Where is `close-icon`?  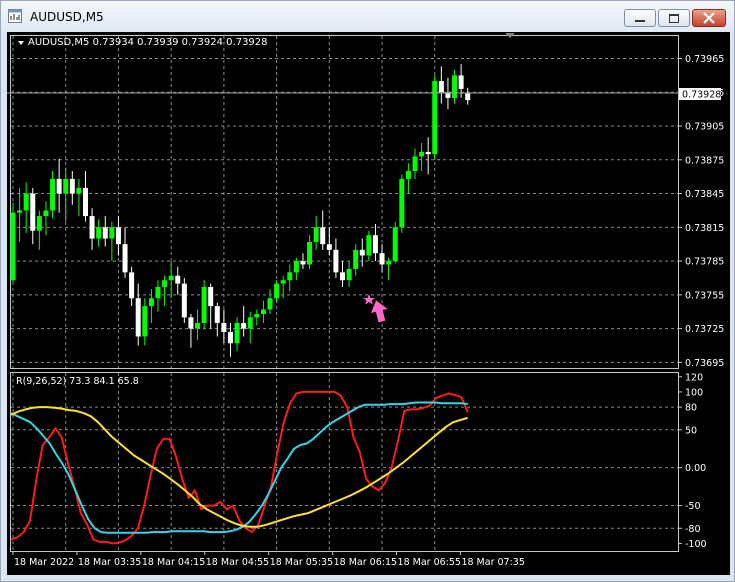
close-icon is located at coordinates (709, 18).